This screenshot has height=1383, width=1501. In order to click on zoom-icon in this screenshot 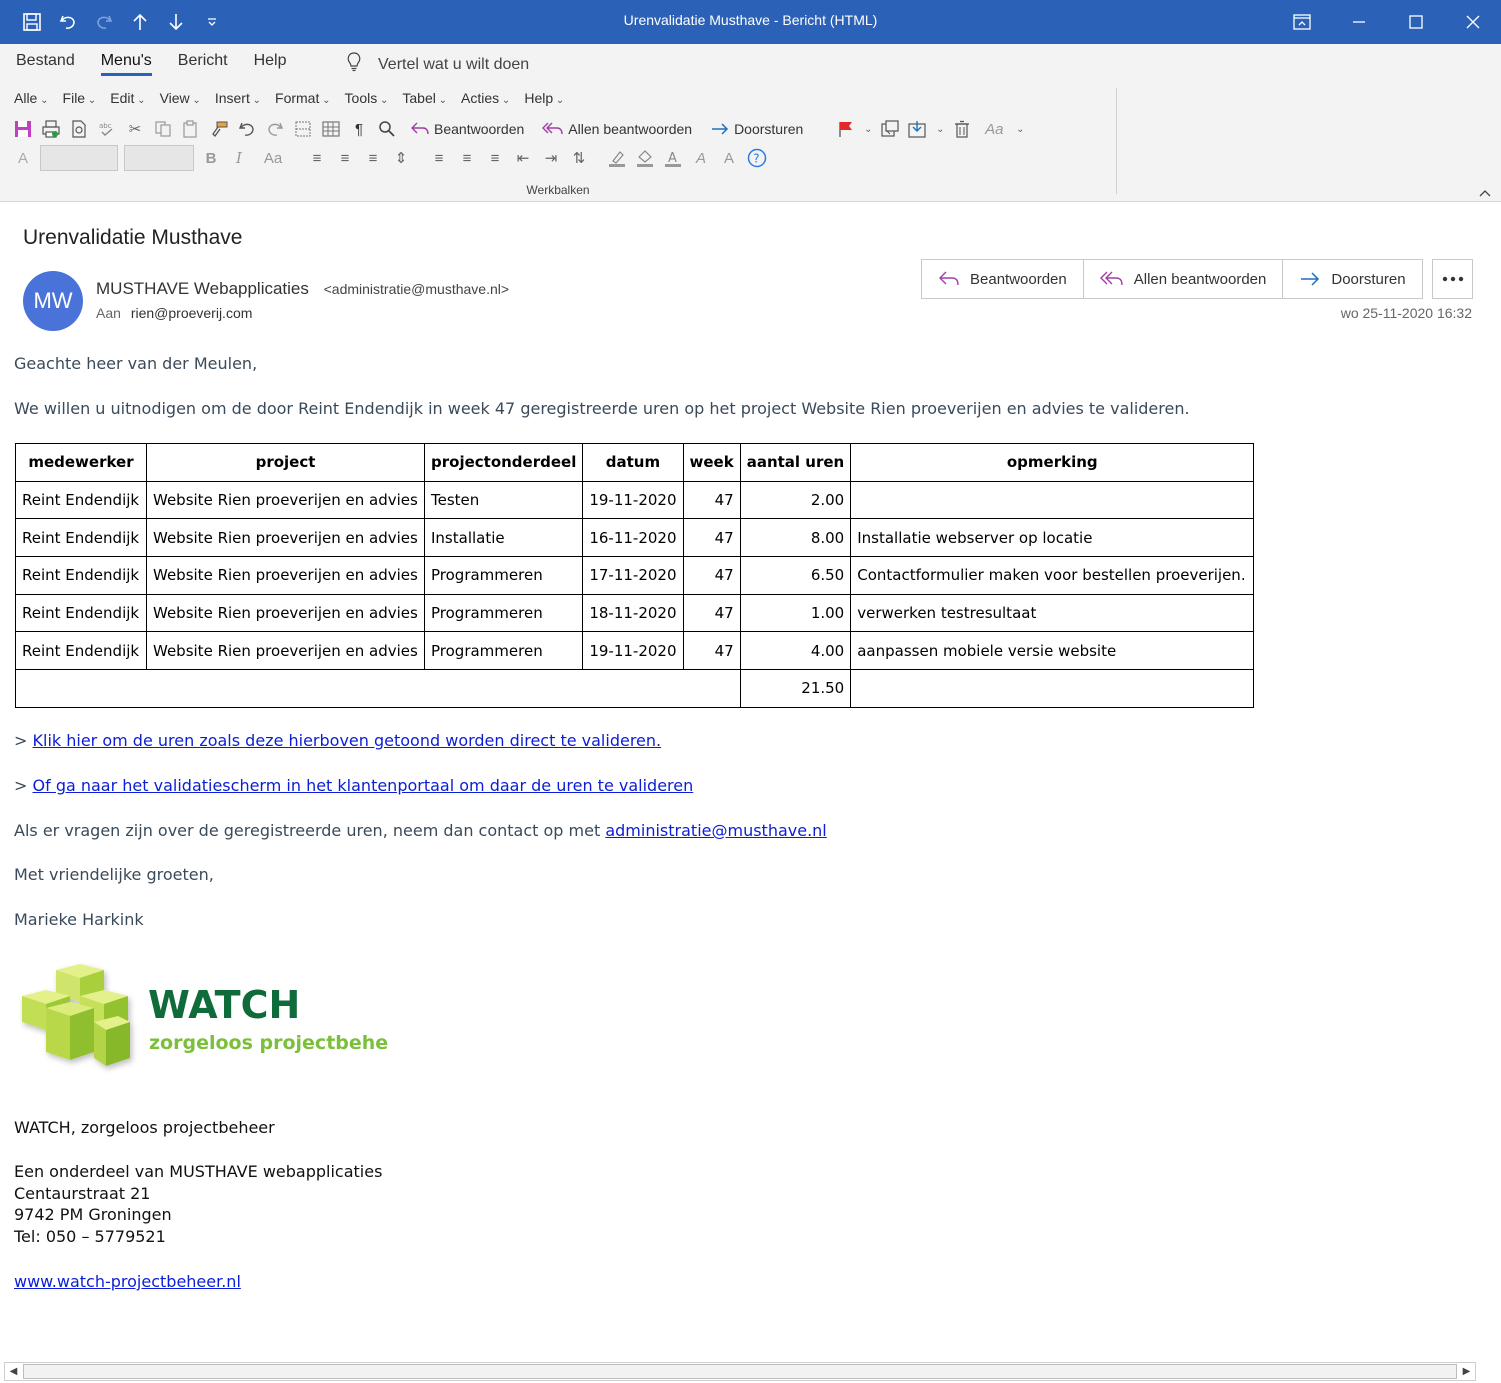, I will do `click(387, 129)`.